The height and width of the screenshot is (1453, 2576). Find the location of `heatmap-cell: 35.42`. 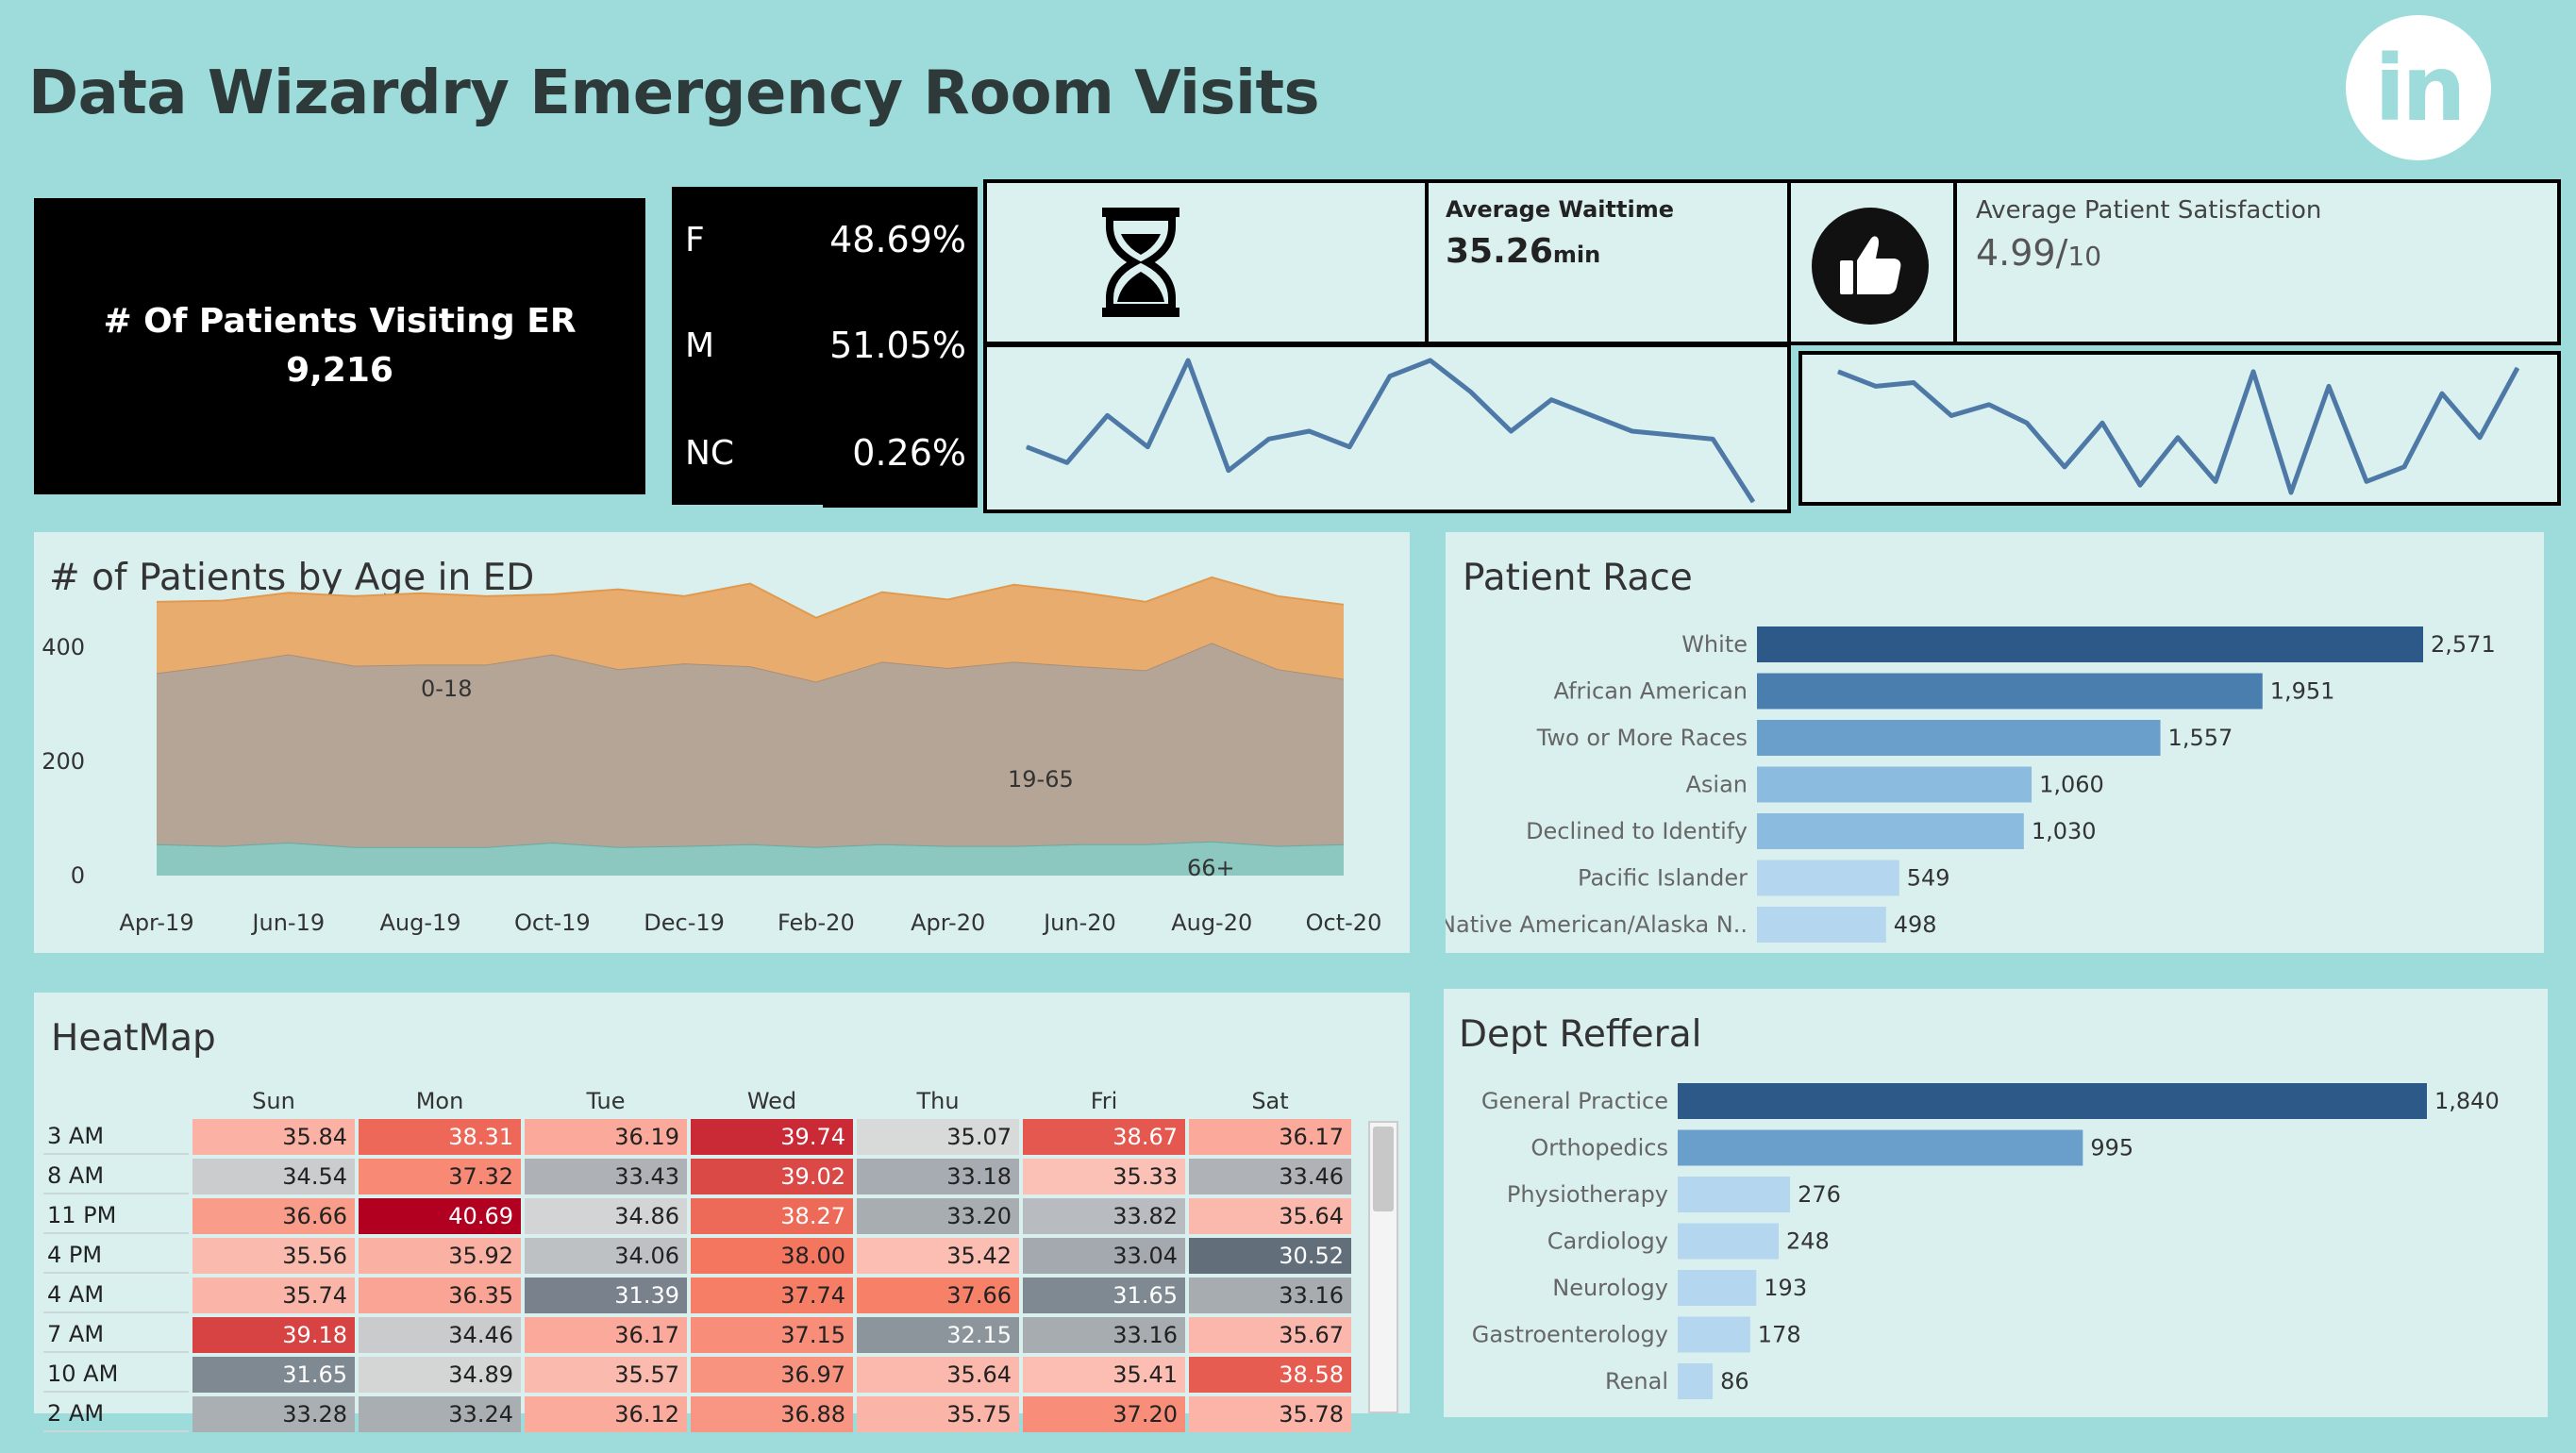

heatmap-cell: 35.42 is located at coordinates (938, 1256).